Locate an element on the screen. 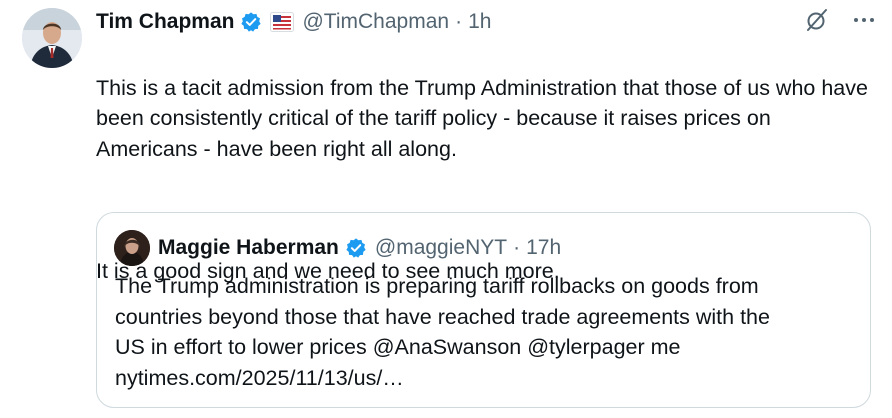 Image resolution: width=892 pixels, height=418 pixels. tweet-actions is located at coordinates (840, 22).